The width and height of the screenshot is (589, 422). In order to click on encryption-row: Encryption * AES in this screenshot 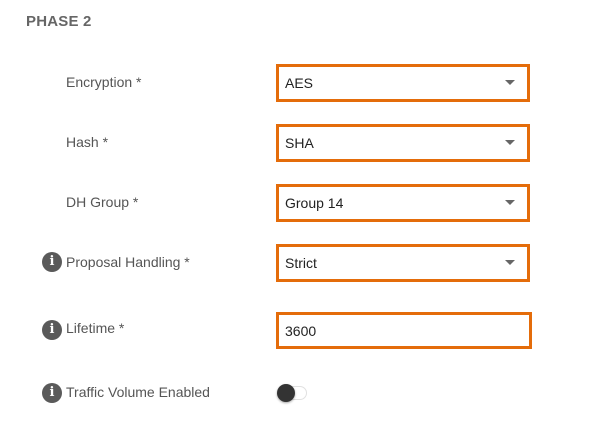, I will do `click(294, 83)`.